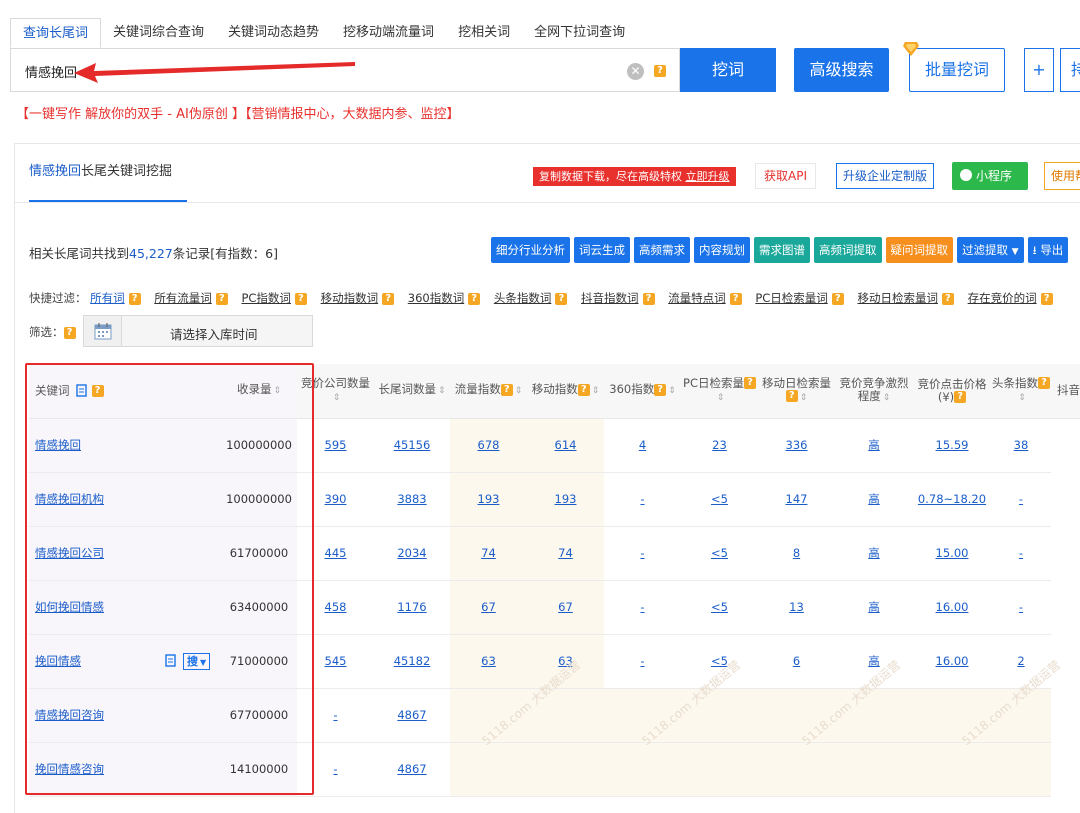 The image size is (1080, 813). What do you see at coordinates (708, 176) in the screenshot?
I see `upgrade-link: 立即升级` at bounding box center [708, 176].